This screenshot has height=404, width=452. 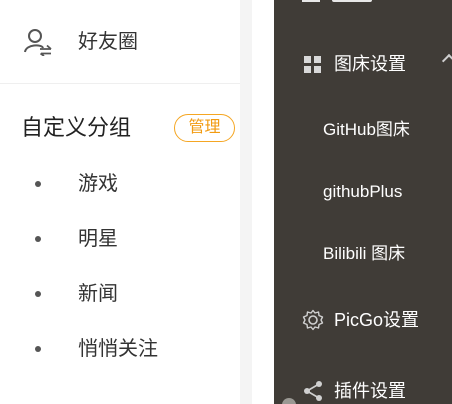 What do you see at coordinates (366, 129) in the screenshot?
I see `submenu-item-label: GitHub图床` at bounding box center [366, 129].